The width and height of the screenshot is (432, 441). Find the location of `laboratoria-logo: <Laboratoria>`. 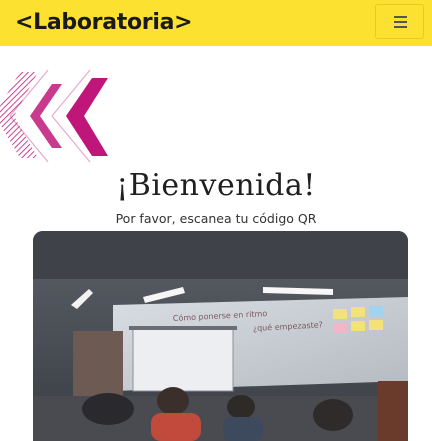

laboratoria-logo: <Laboratoria> is located at coordinates (104, 23).